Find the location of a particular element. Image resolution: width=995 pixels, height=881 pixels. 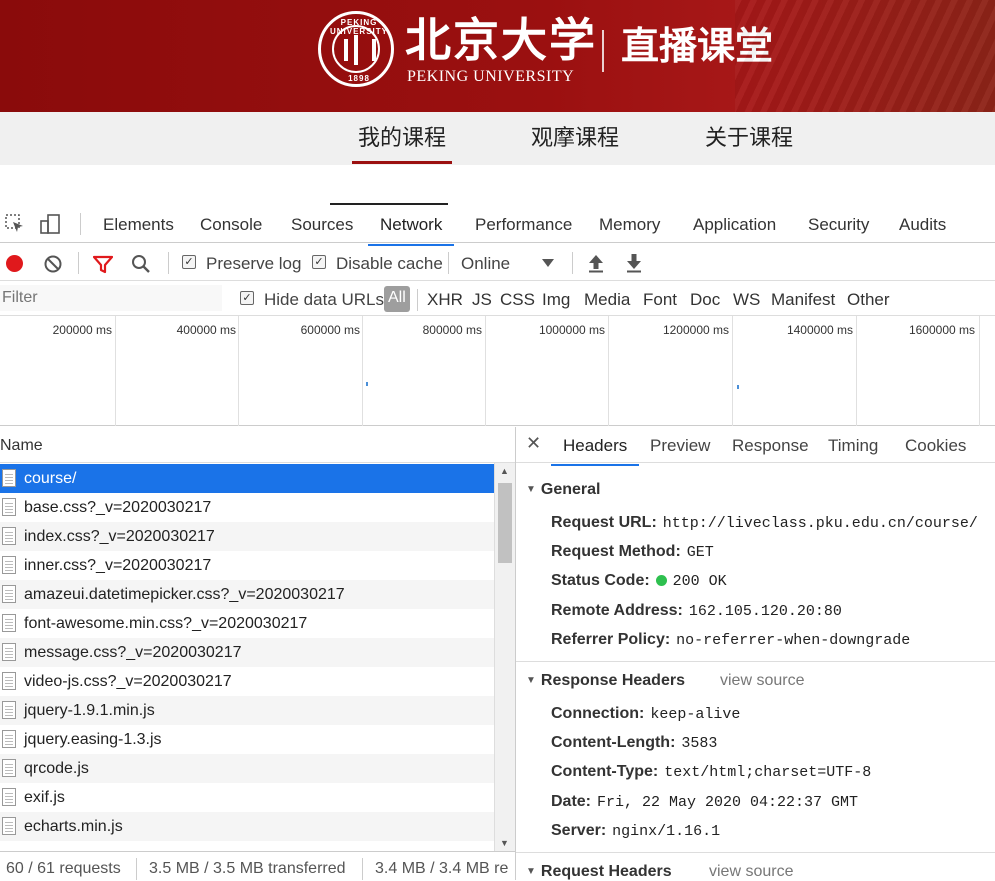

details-tab-headers: Headers is located at coordinates (595, 451).